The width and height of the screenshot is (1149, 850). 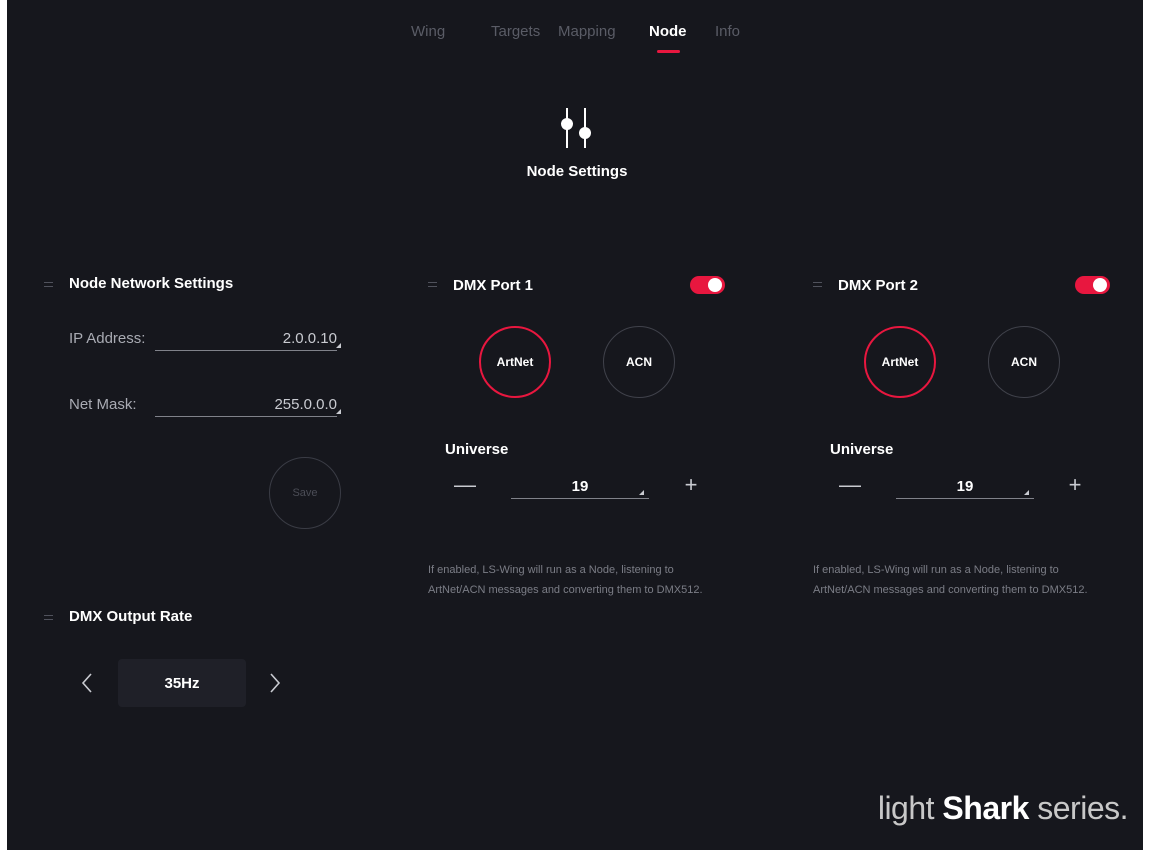 I want to click on net-mask-label: Net Mask:, so click(x=103, y=404).